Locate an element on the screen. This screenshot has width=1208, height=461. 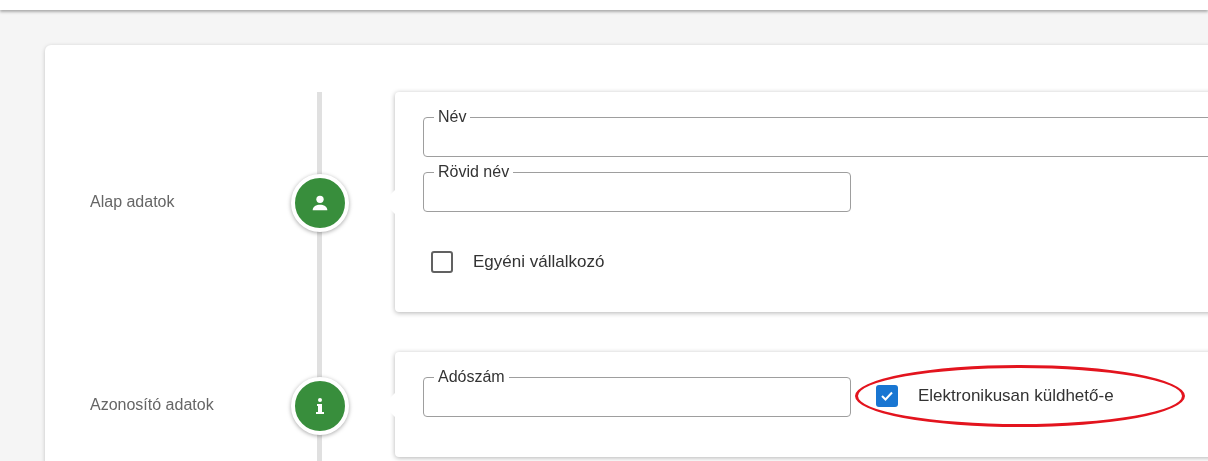
field-label: Rövid név is located at coordinates (474, 171).